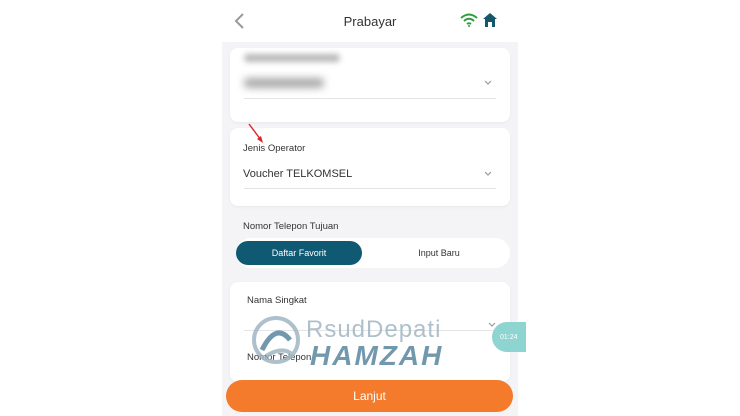  What do you see at coordinates (292, 58) in the screenshot?
I see `blurred-label` at bounding box center [292, 58].